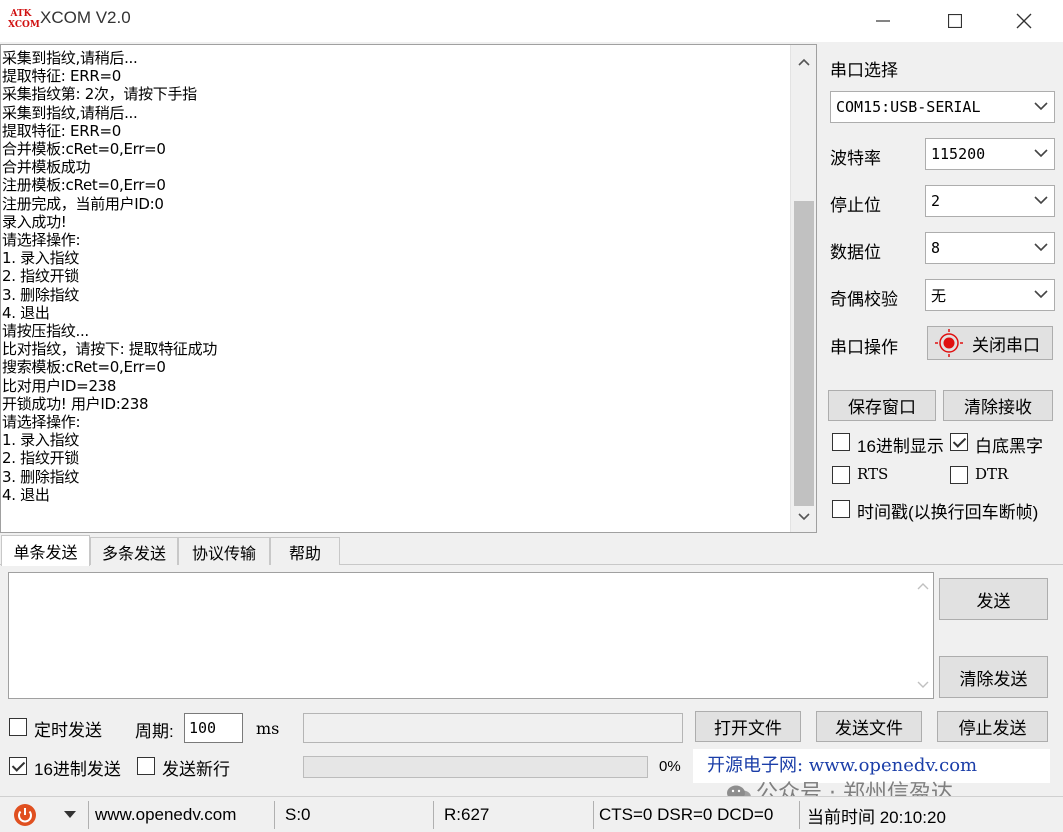 This screenshot has height=832, width=1063. I want to click on parity-label: 奇偶校验, so click(864, 299).